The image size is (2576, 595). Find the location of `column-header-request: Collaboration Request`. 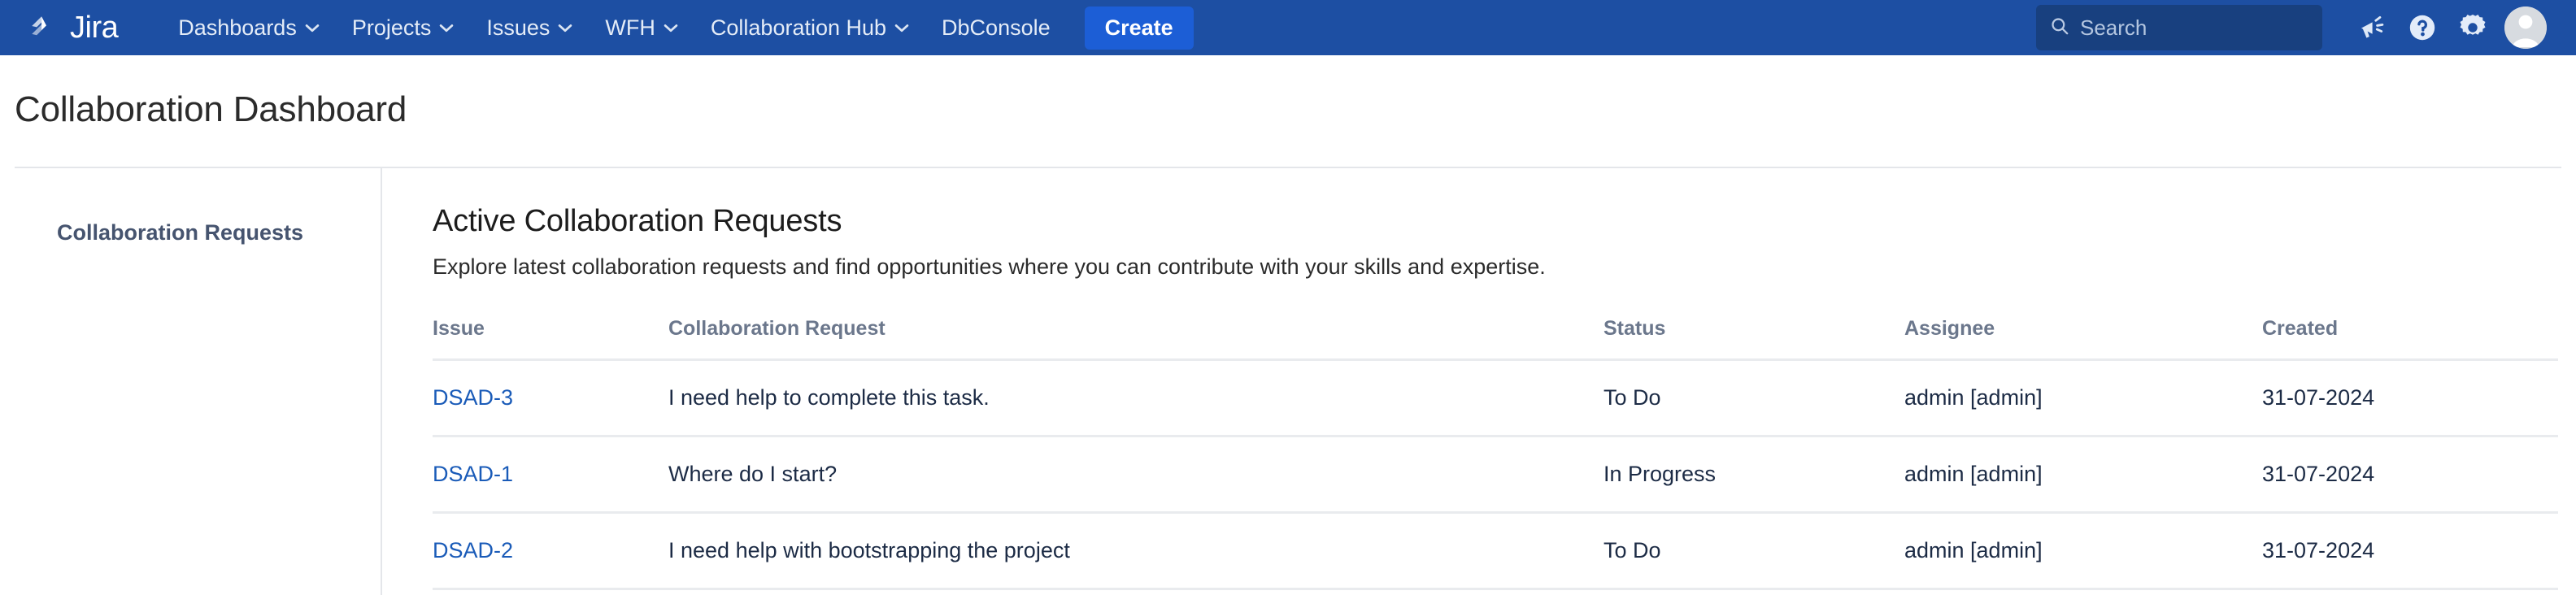

column-header-request: Collaboration Request is located at coordinates (1136, 339).